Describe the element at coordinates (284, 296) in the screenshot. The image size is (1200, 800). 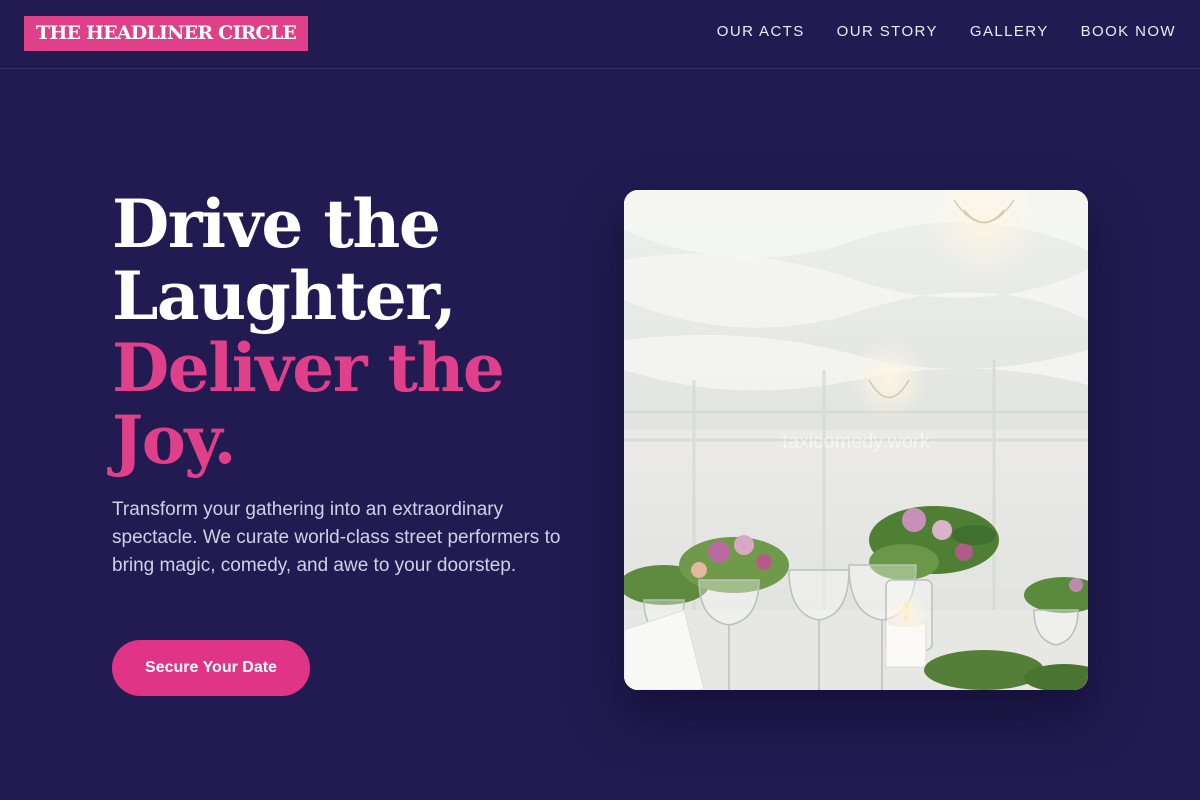
I see `headline-line-2: Laughter,` at that location.